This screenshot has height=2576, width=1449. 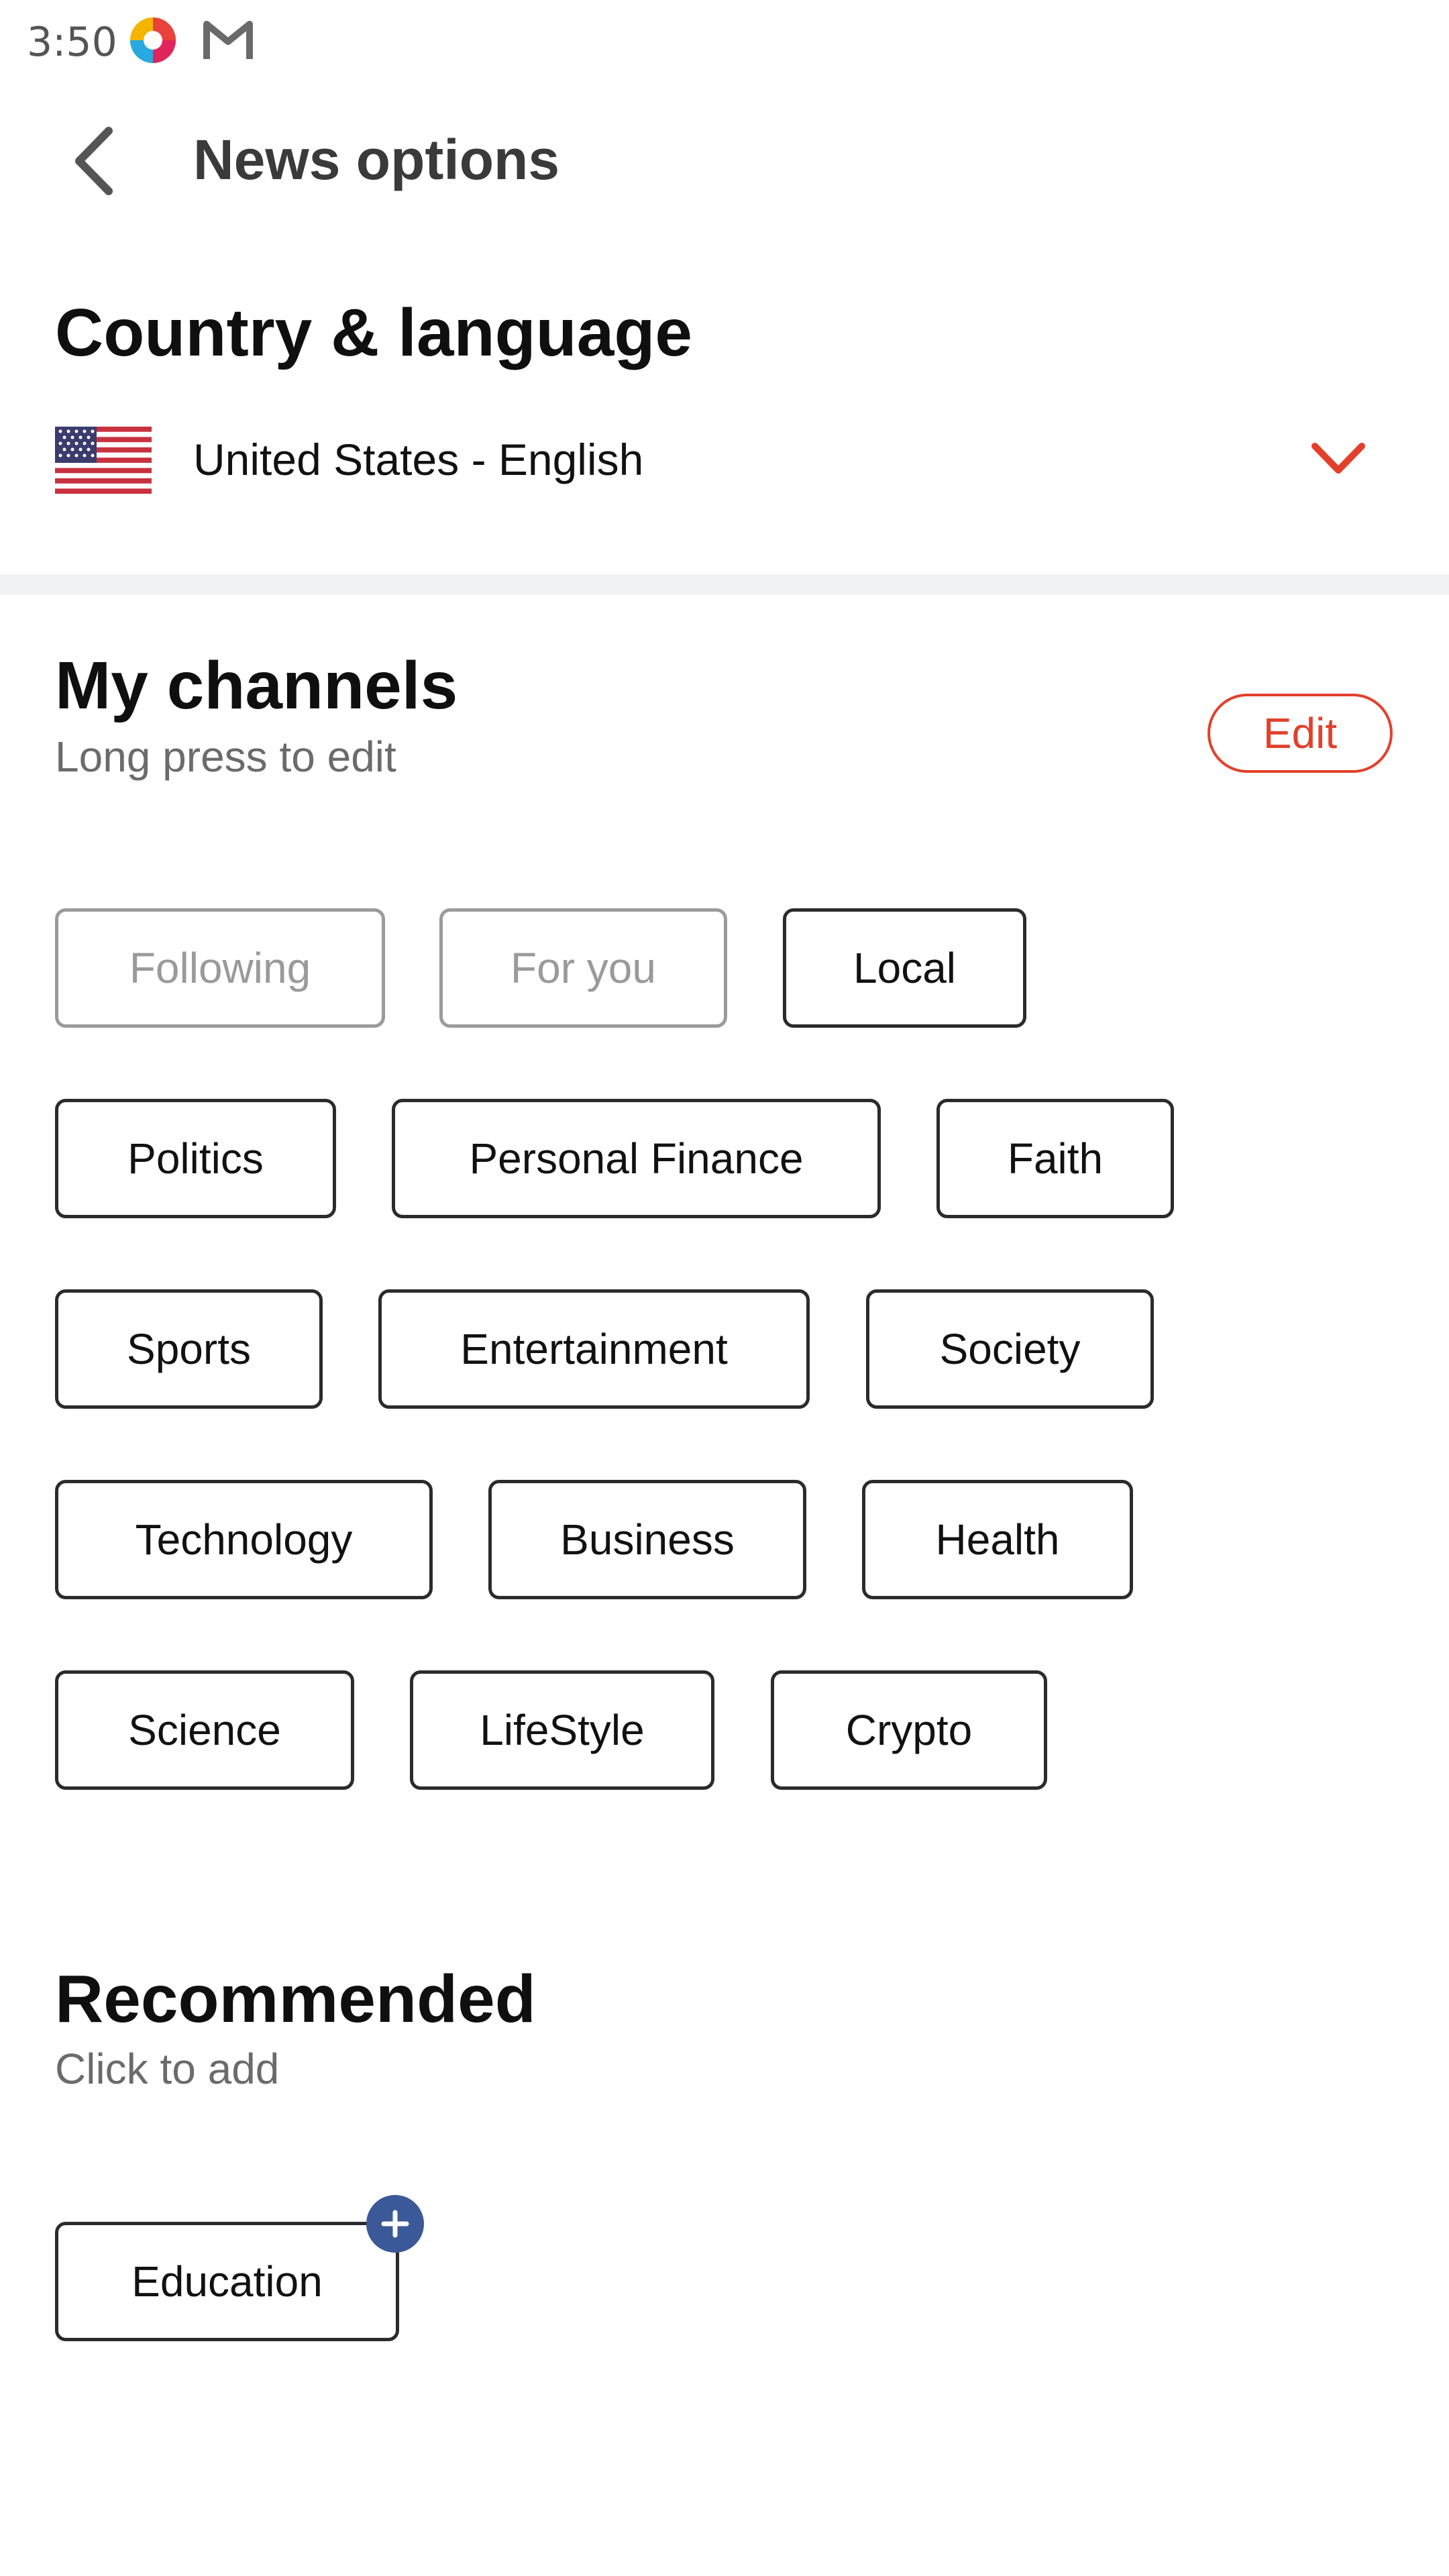 What do you see at coordinates (256, 685) in the screenshot?
I see `my-channels-heading: My channels` at bounding box center [256, 685].